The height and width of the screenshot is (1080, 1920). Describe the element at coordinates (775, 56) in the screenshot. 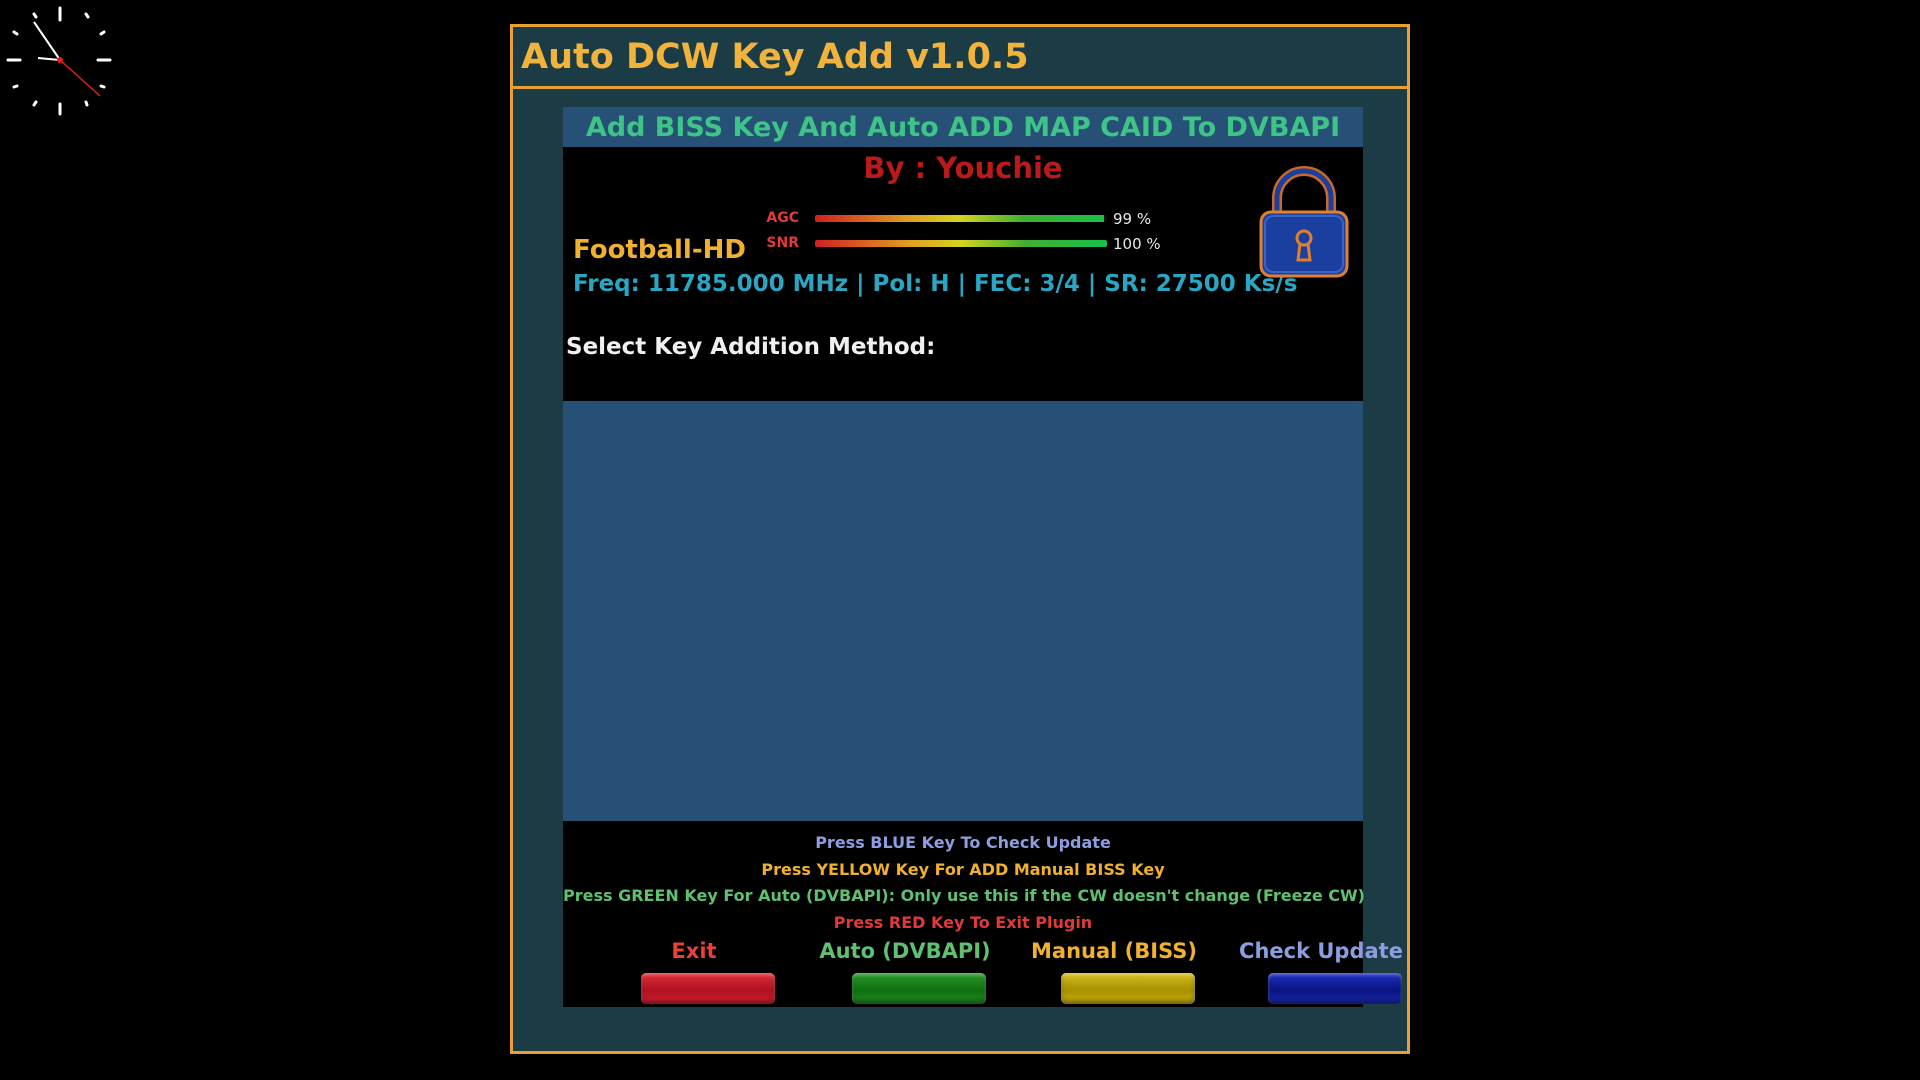

I see `window-title: Auto DCW Key Add v1.0.5` at that location.